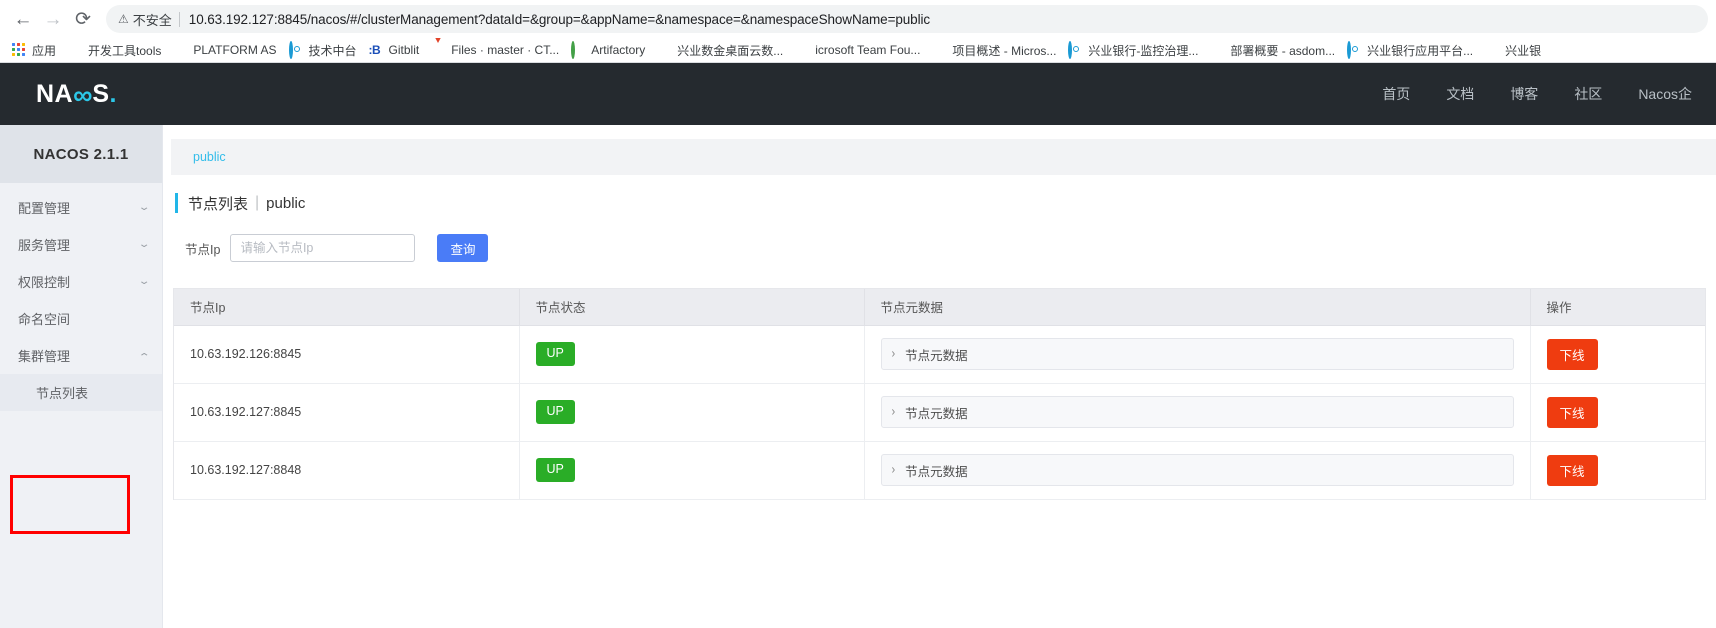  What do you see at coordinates (62, 393) in the screenshot?
I see `sidebar-subitem-label: 节点列表` at bounding box center [62, 393].